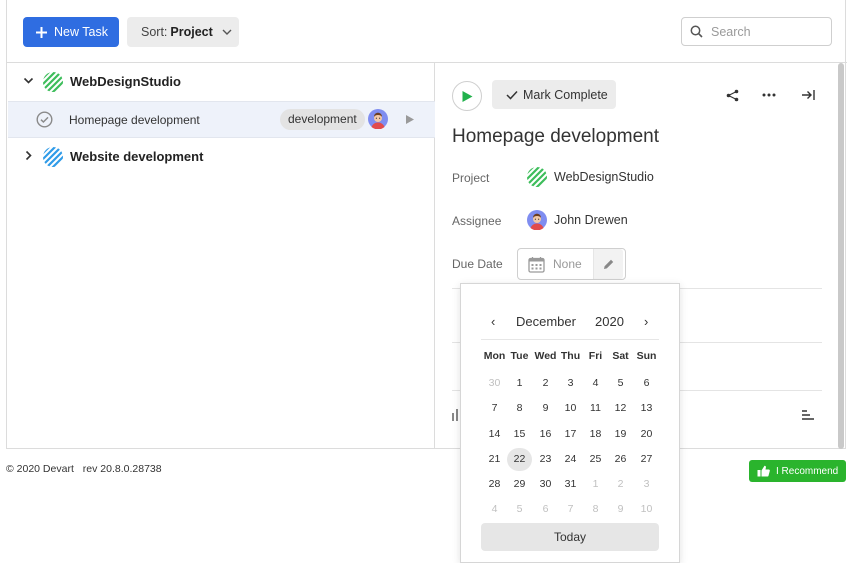 This screenshot has width=850, height=563. What do you see at coordinates (570, 356) in the screenshot?
I see `weekday-label: Thu` at bounding box center [570, 356].